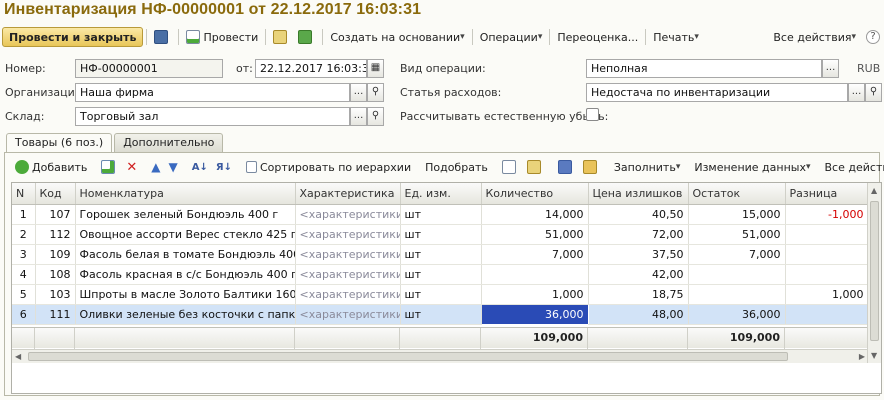 This screenshot has height=400, width=884. I want to click on scroll-down-icon: ▼, so click(874, 355).